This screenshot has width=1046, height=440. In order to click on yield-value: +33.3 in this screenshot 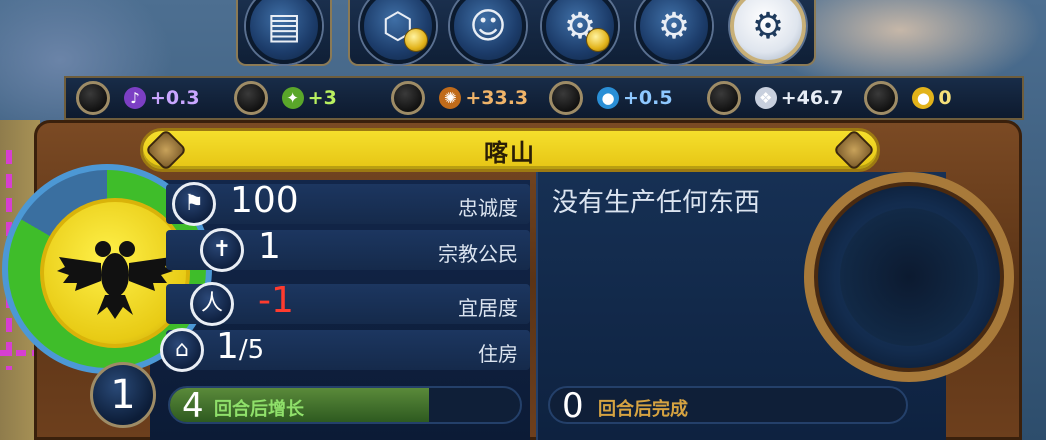, I will do `click(497, 98)`.